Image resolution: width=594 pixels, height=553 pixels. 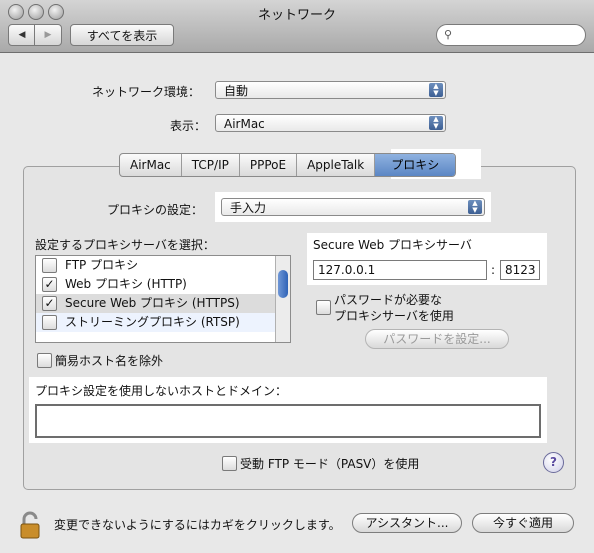 I want to click on bypass-hosts-field, so click(x=288, y=421).